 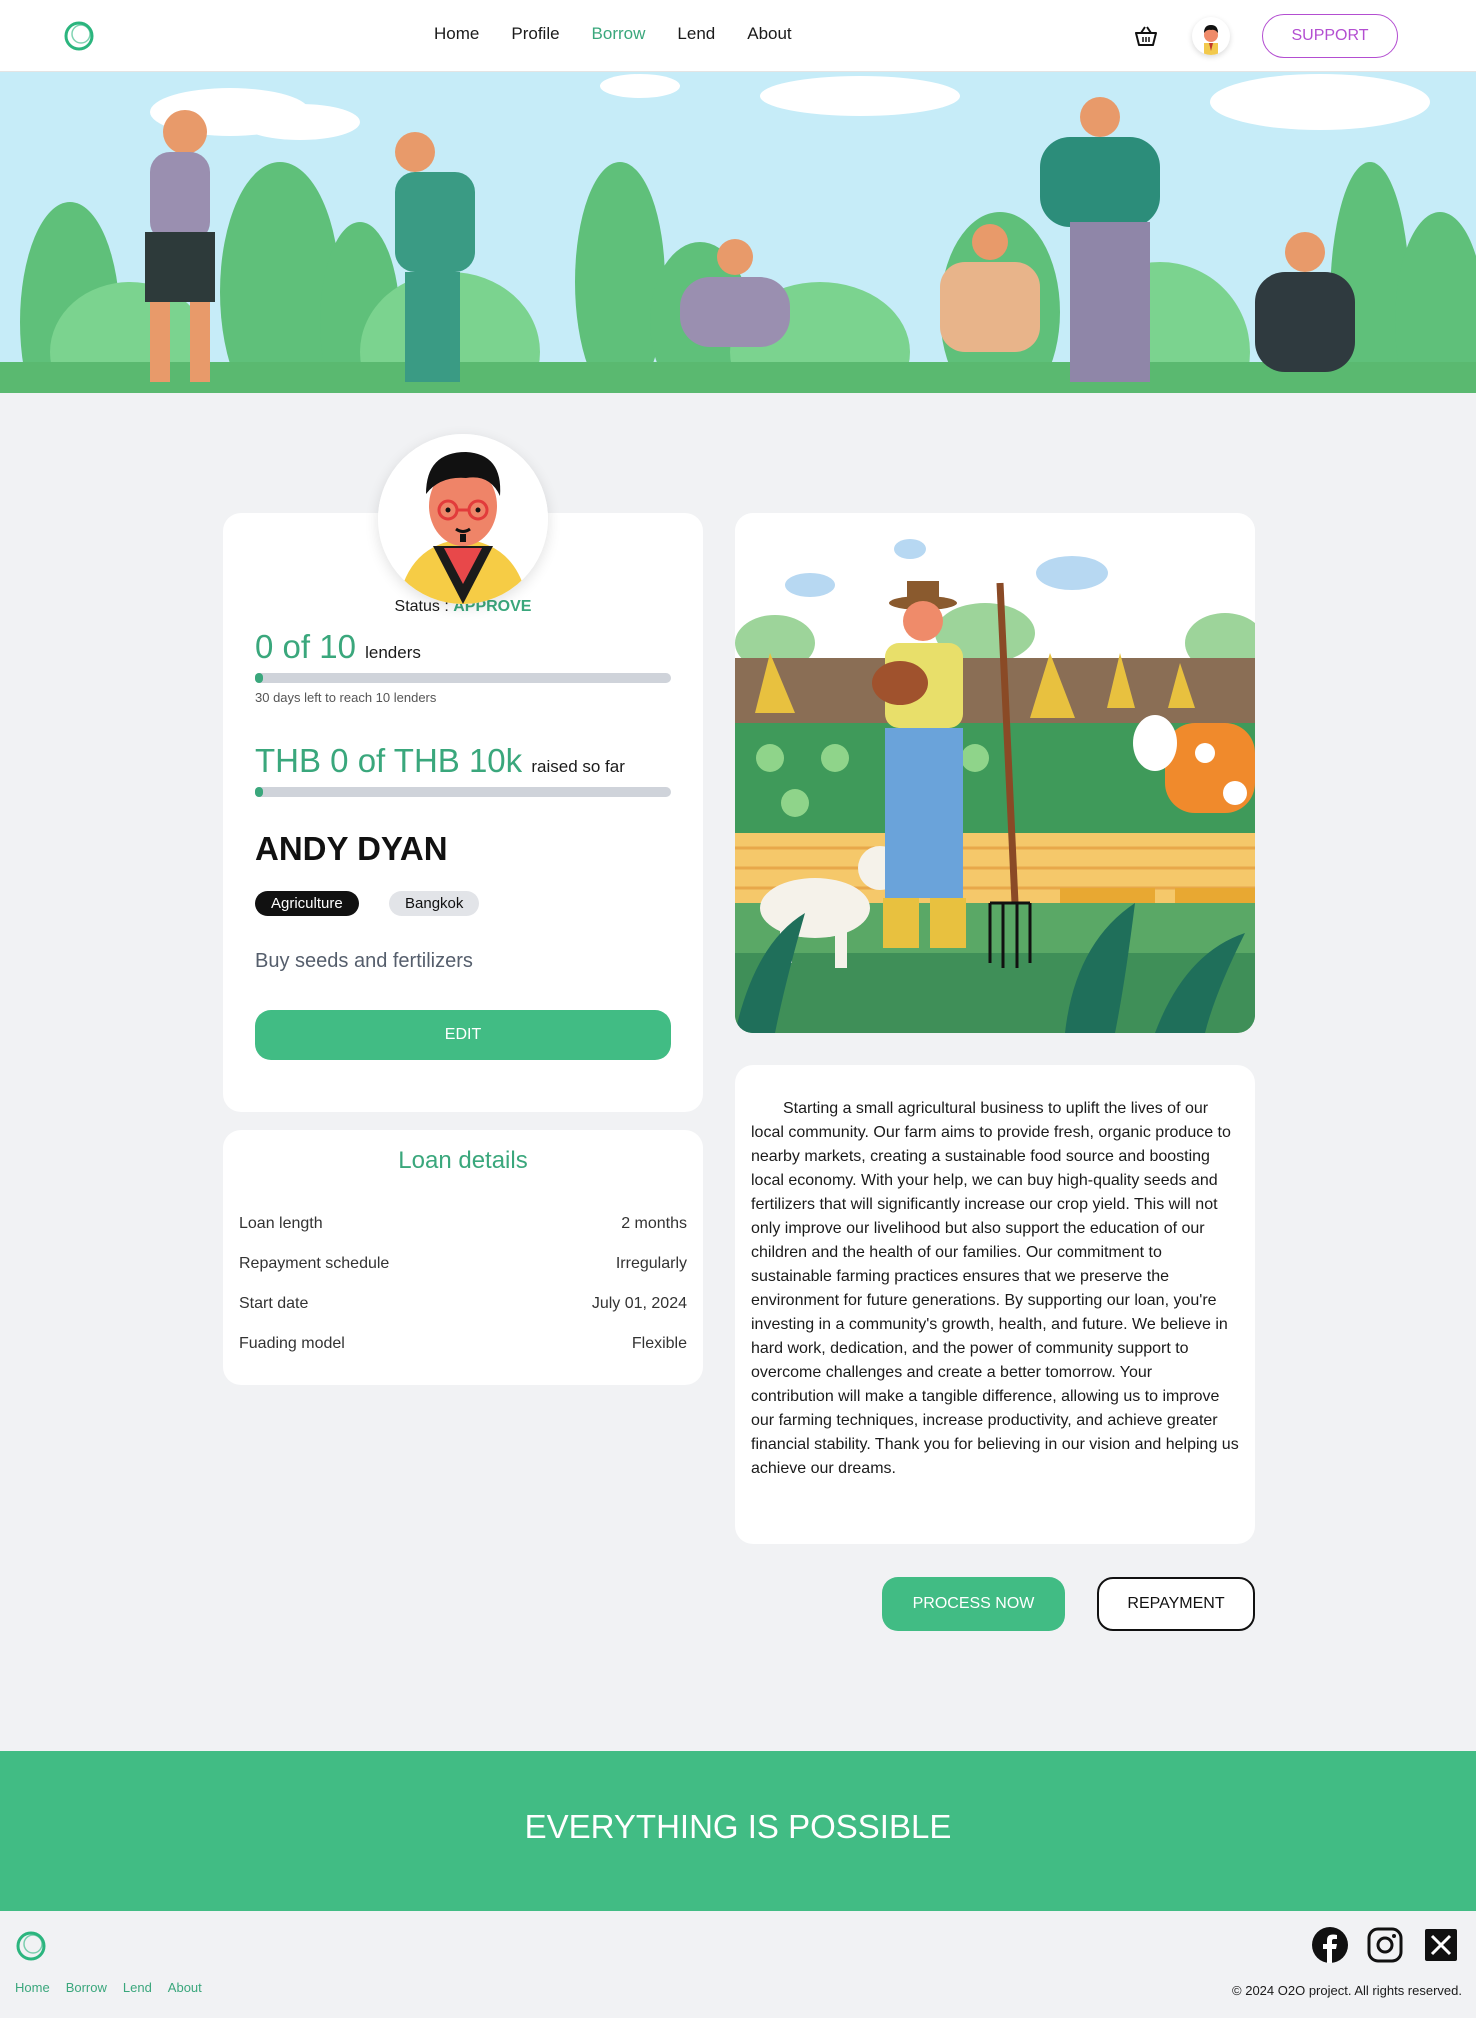 What do you see at coordinates (307, 903) in the screenshot?
I see `tag-category: Agriculture` at bounding box center [307, 903].